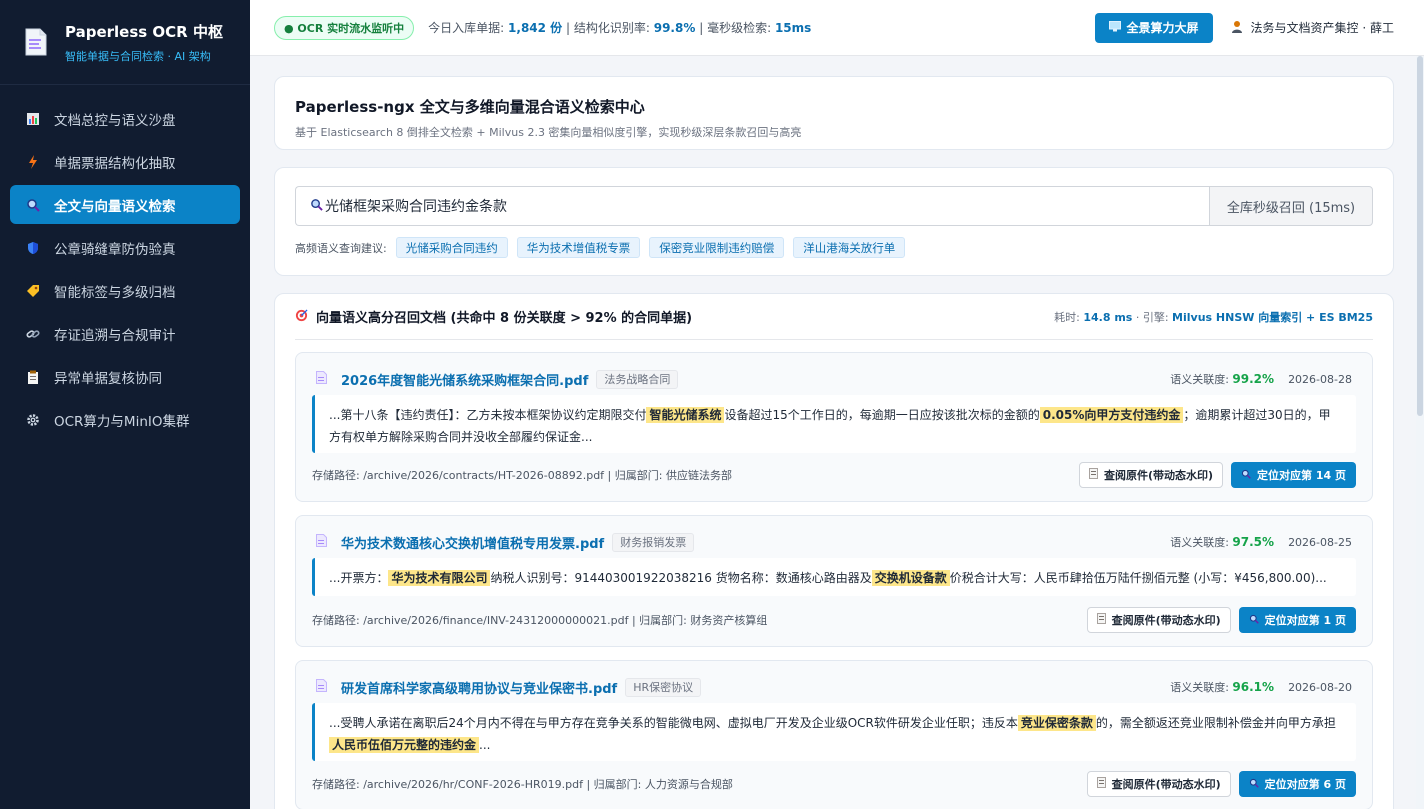 The image size is (1424, 809). I want to click on link-icon, so click(33, 334).